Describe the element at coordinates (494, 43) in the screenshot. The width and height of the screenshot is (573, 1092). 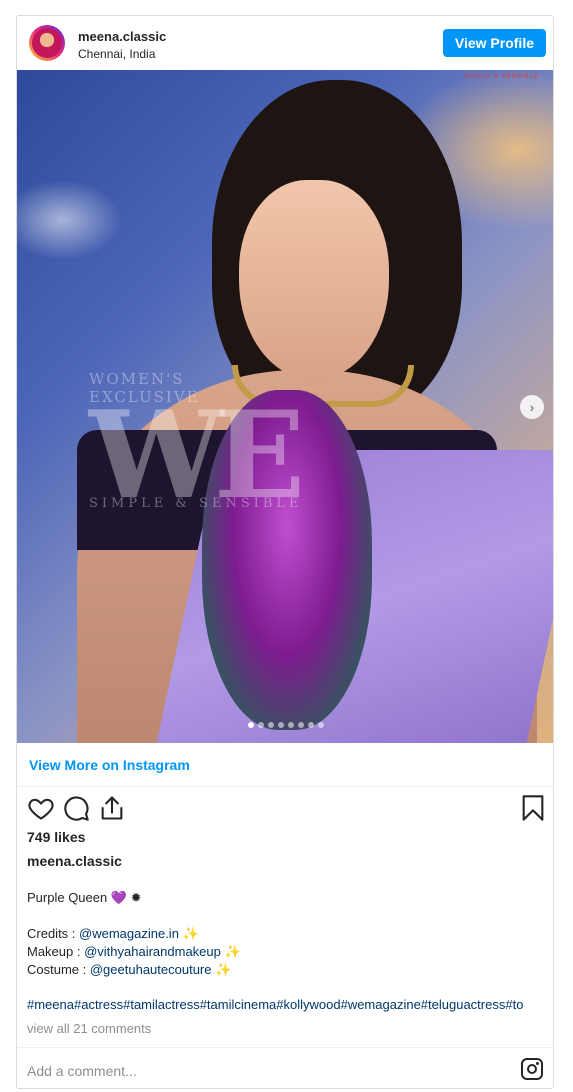
I see `view-profile-button: View Profile` at that location.